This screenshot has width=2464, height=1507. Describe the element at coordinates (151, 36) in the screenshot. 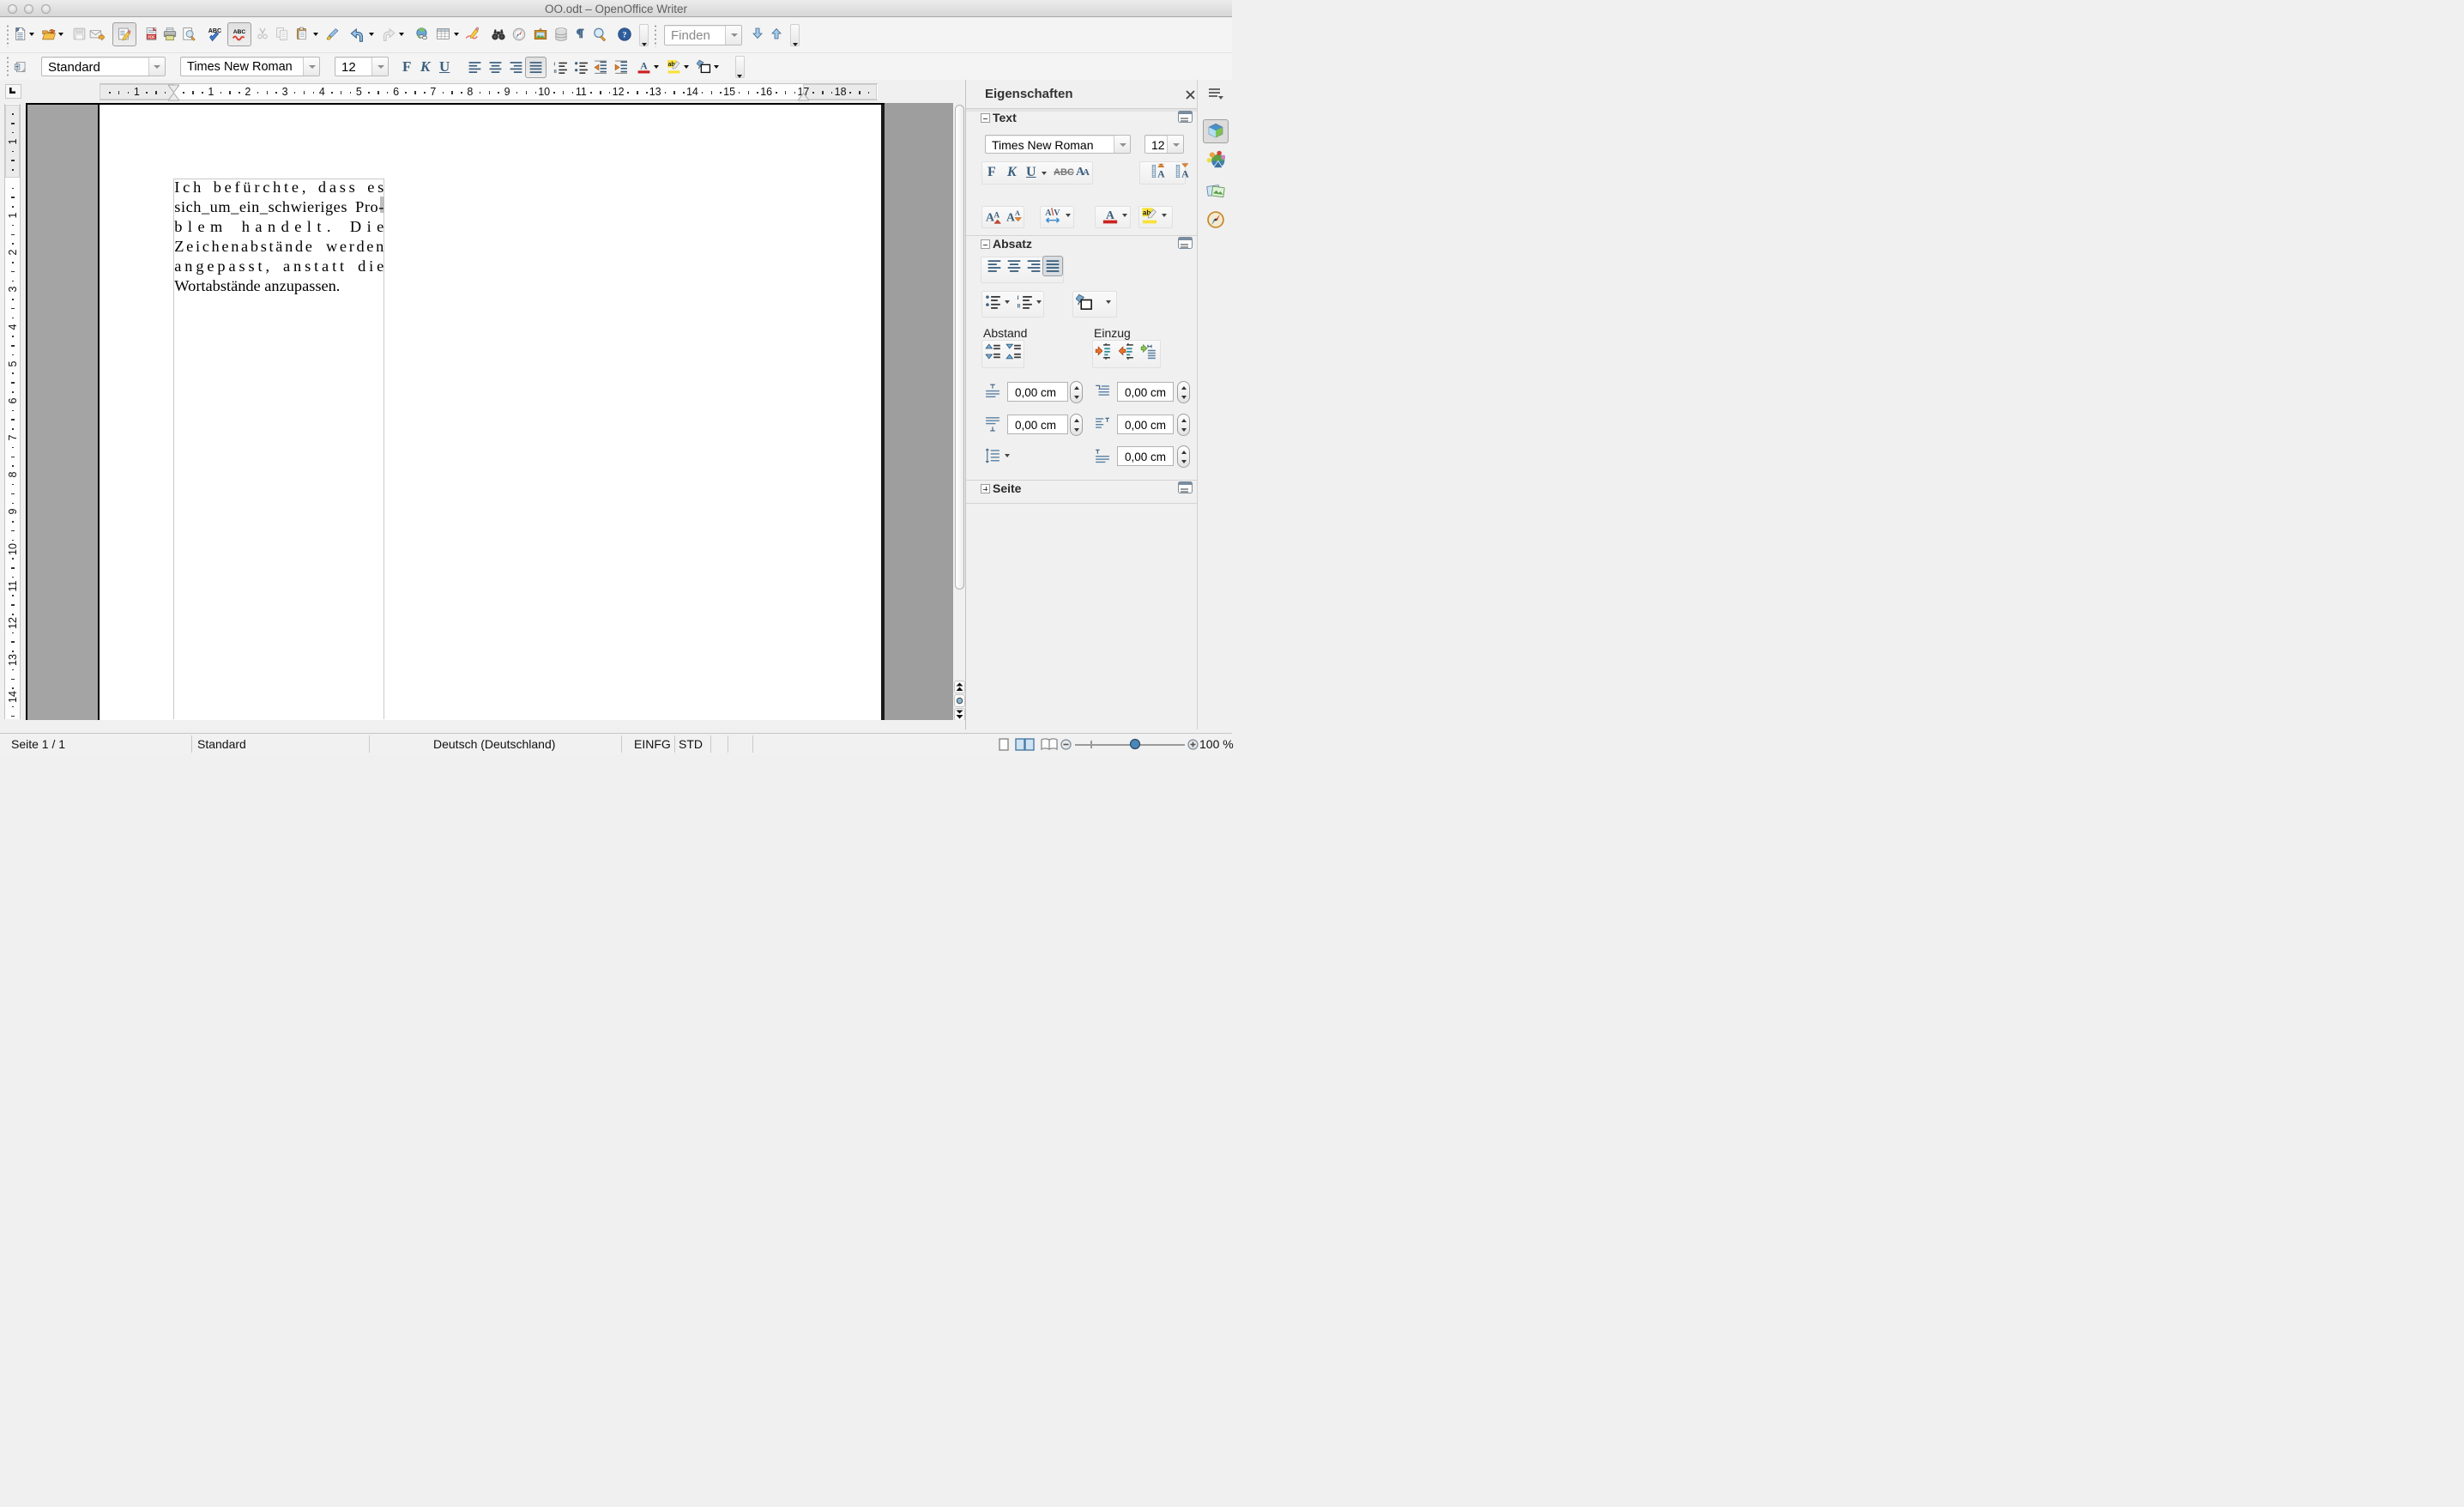

I see `svg-text: PDF` at that location.